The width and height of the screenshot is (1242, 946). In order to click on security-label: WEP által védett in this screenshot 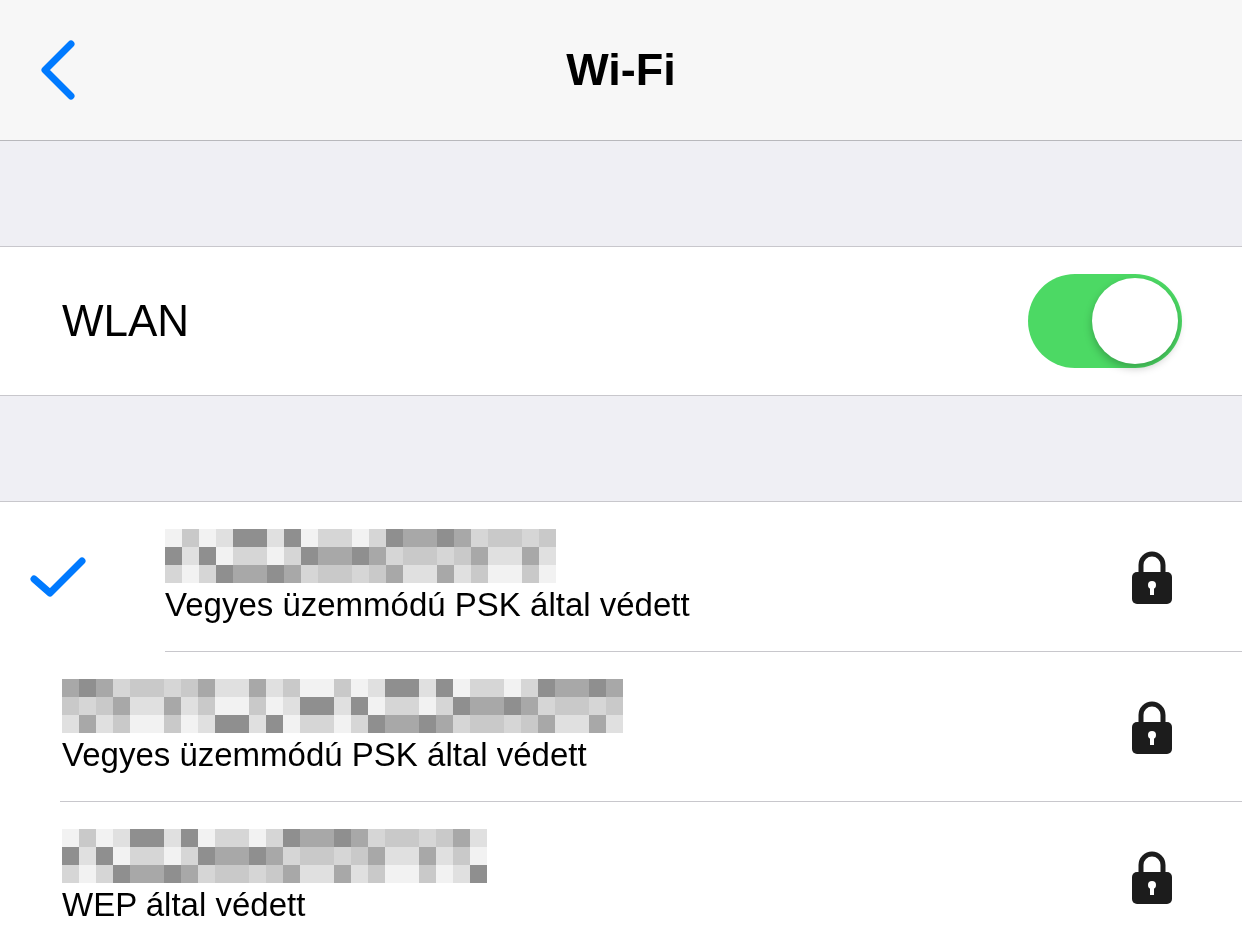, I will do `click(184, 905)`.